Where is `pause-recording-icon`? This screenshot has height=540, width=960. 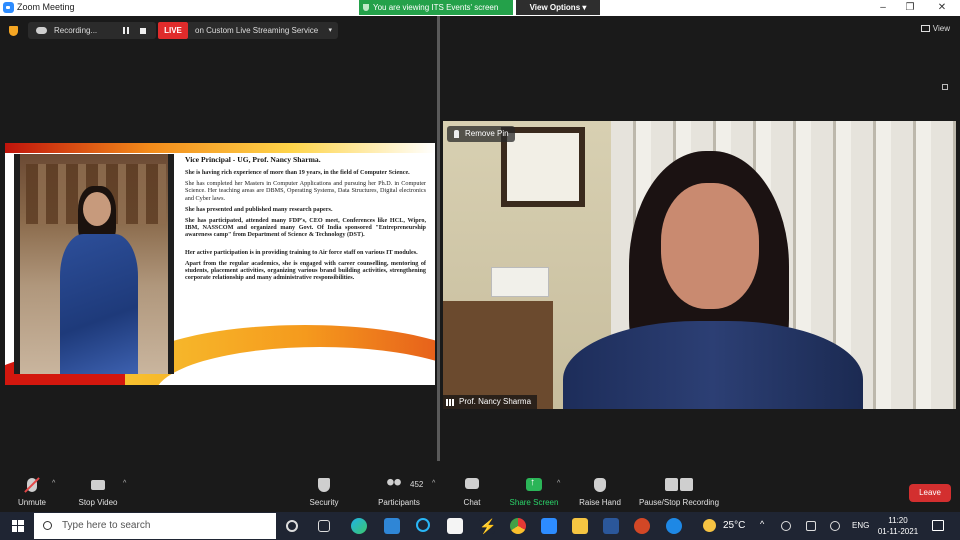
pause-recording-icon is located at coordinates (126, 30).